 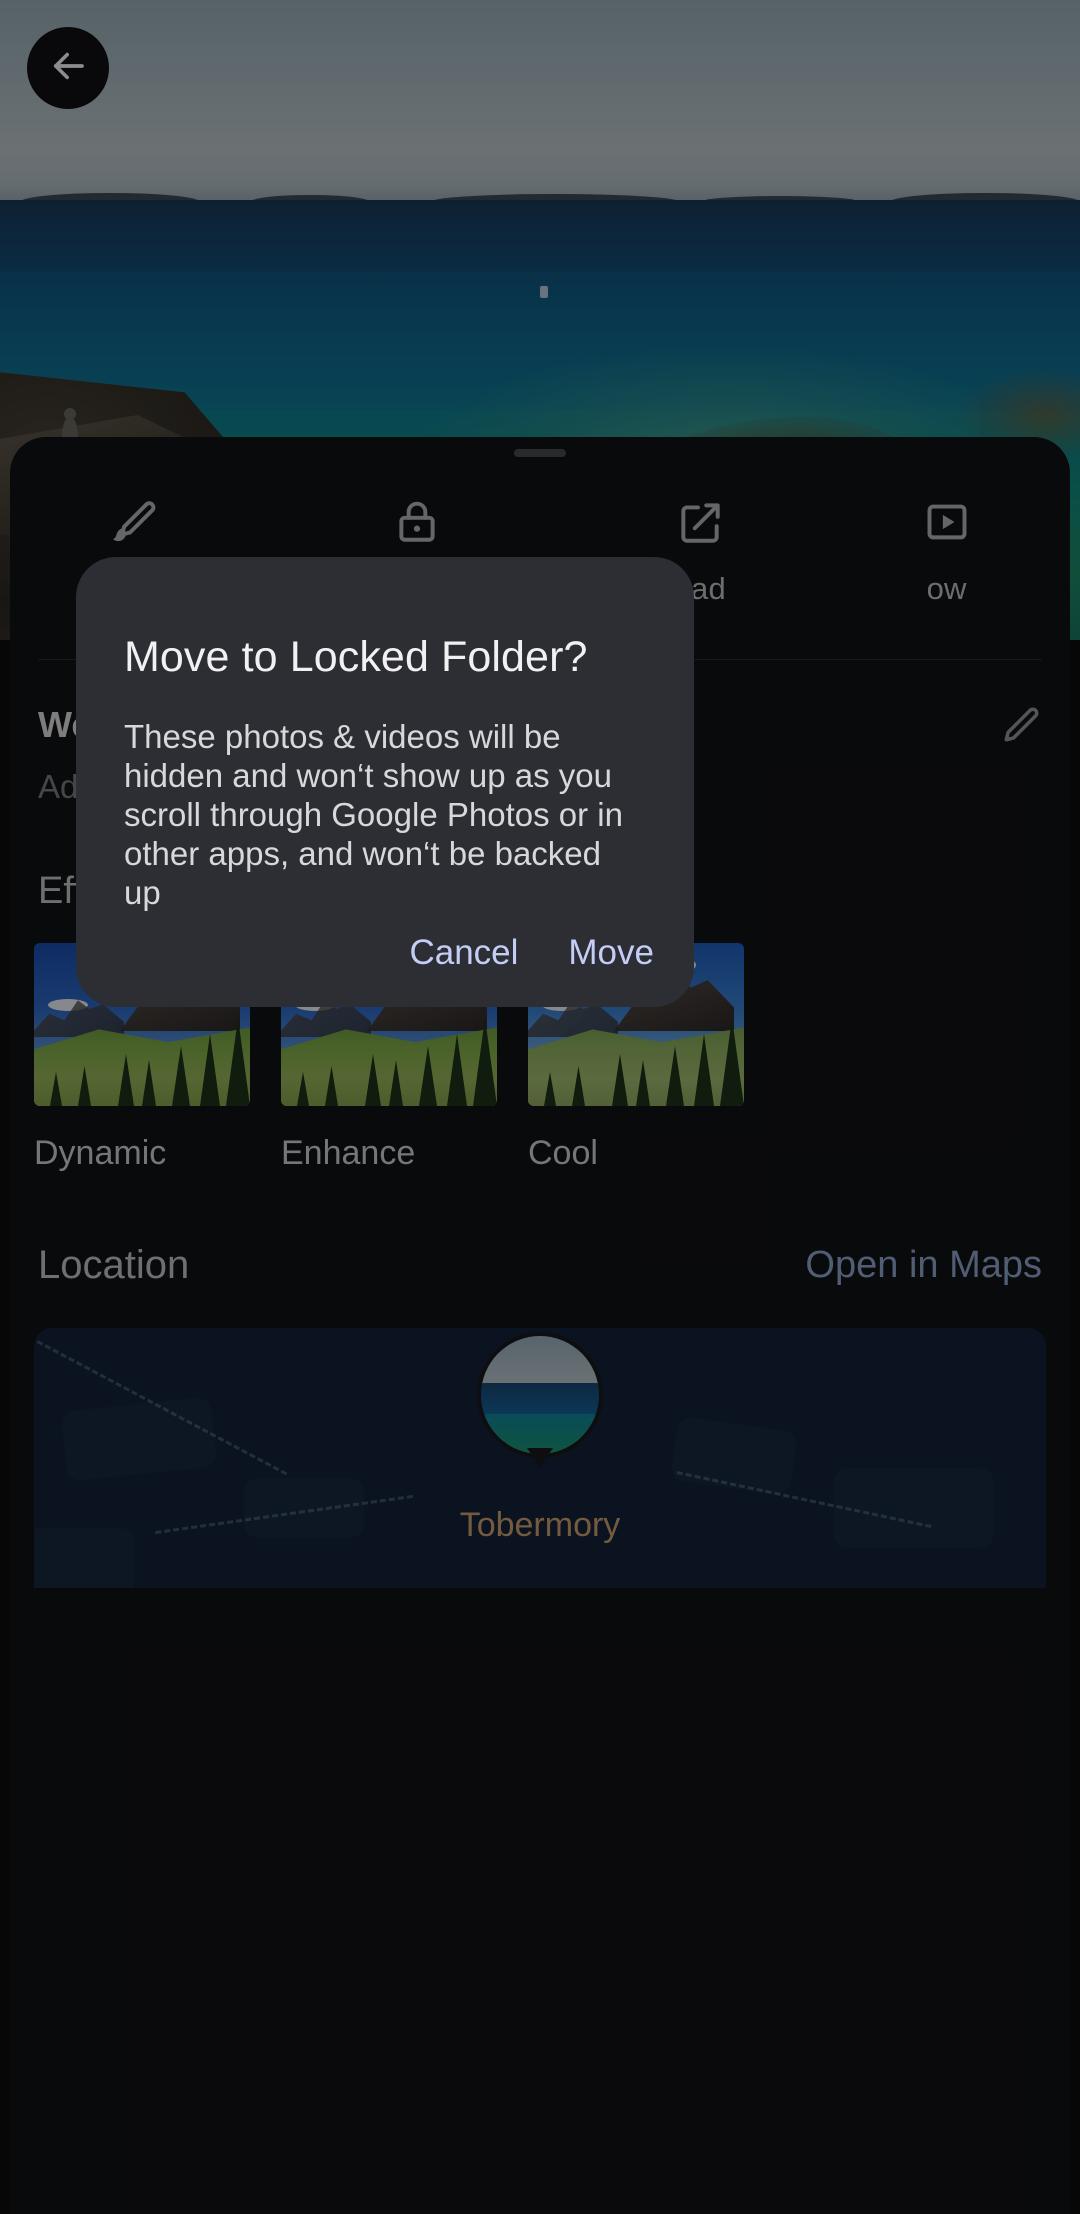 I want to click on location-section-header: Location Open in Maps, so click(x=540, y=1265).